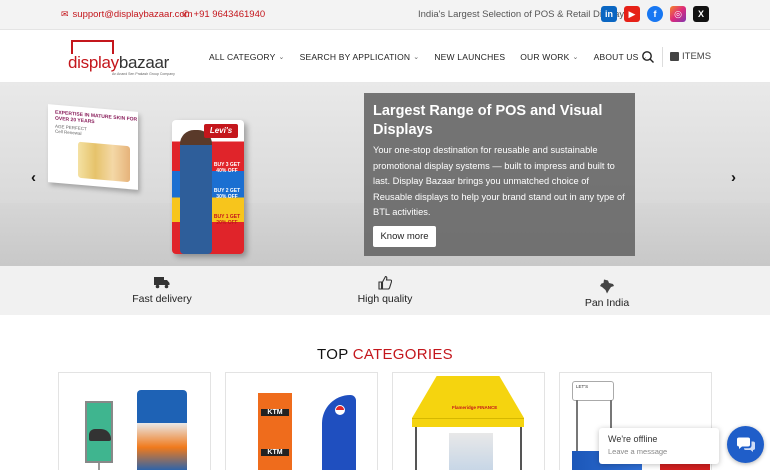 Image resolution: width=770 pixels, height=470 pixels. Describe the element at coordinates (186, 14) in the screenshot. I see `phone-icon: ✆` at that location.